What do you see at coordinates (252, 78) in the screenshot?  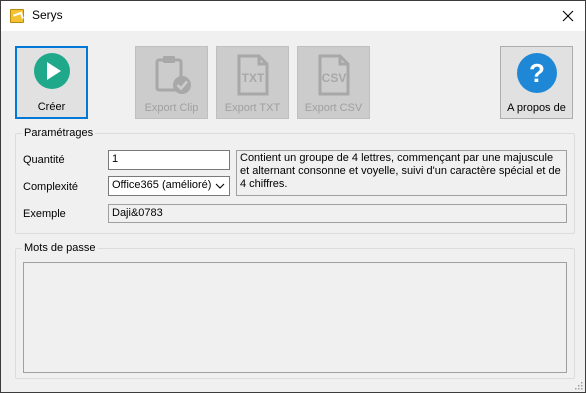 I see `txt-icon-text: TXT` at bounding box center [252, 78].